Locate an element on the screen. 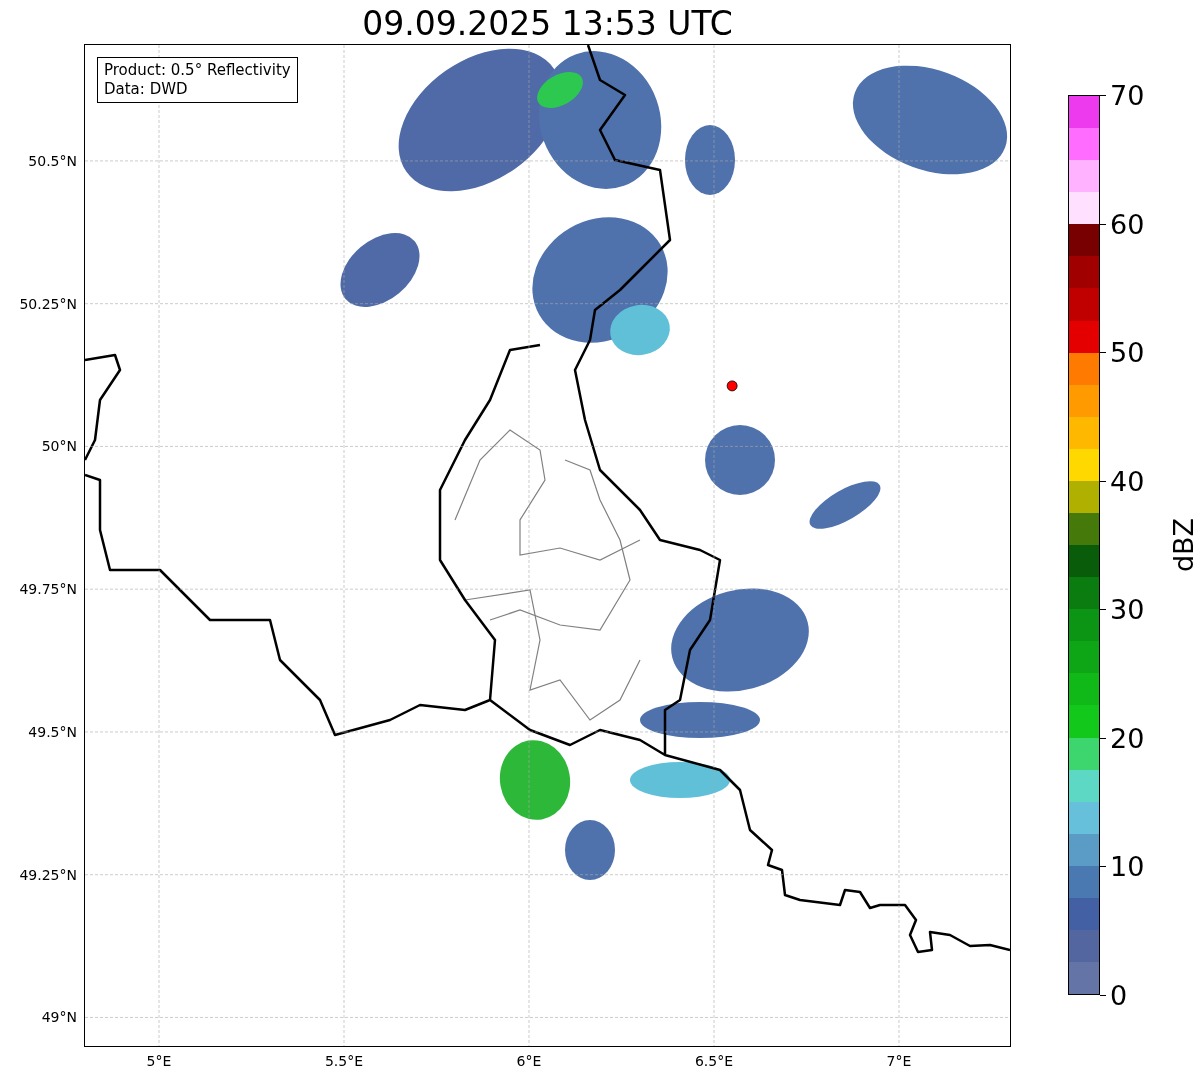  info-text: Product: 0.5° Reflectivity is located at coordinates (197, 70).